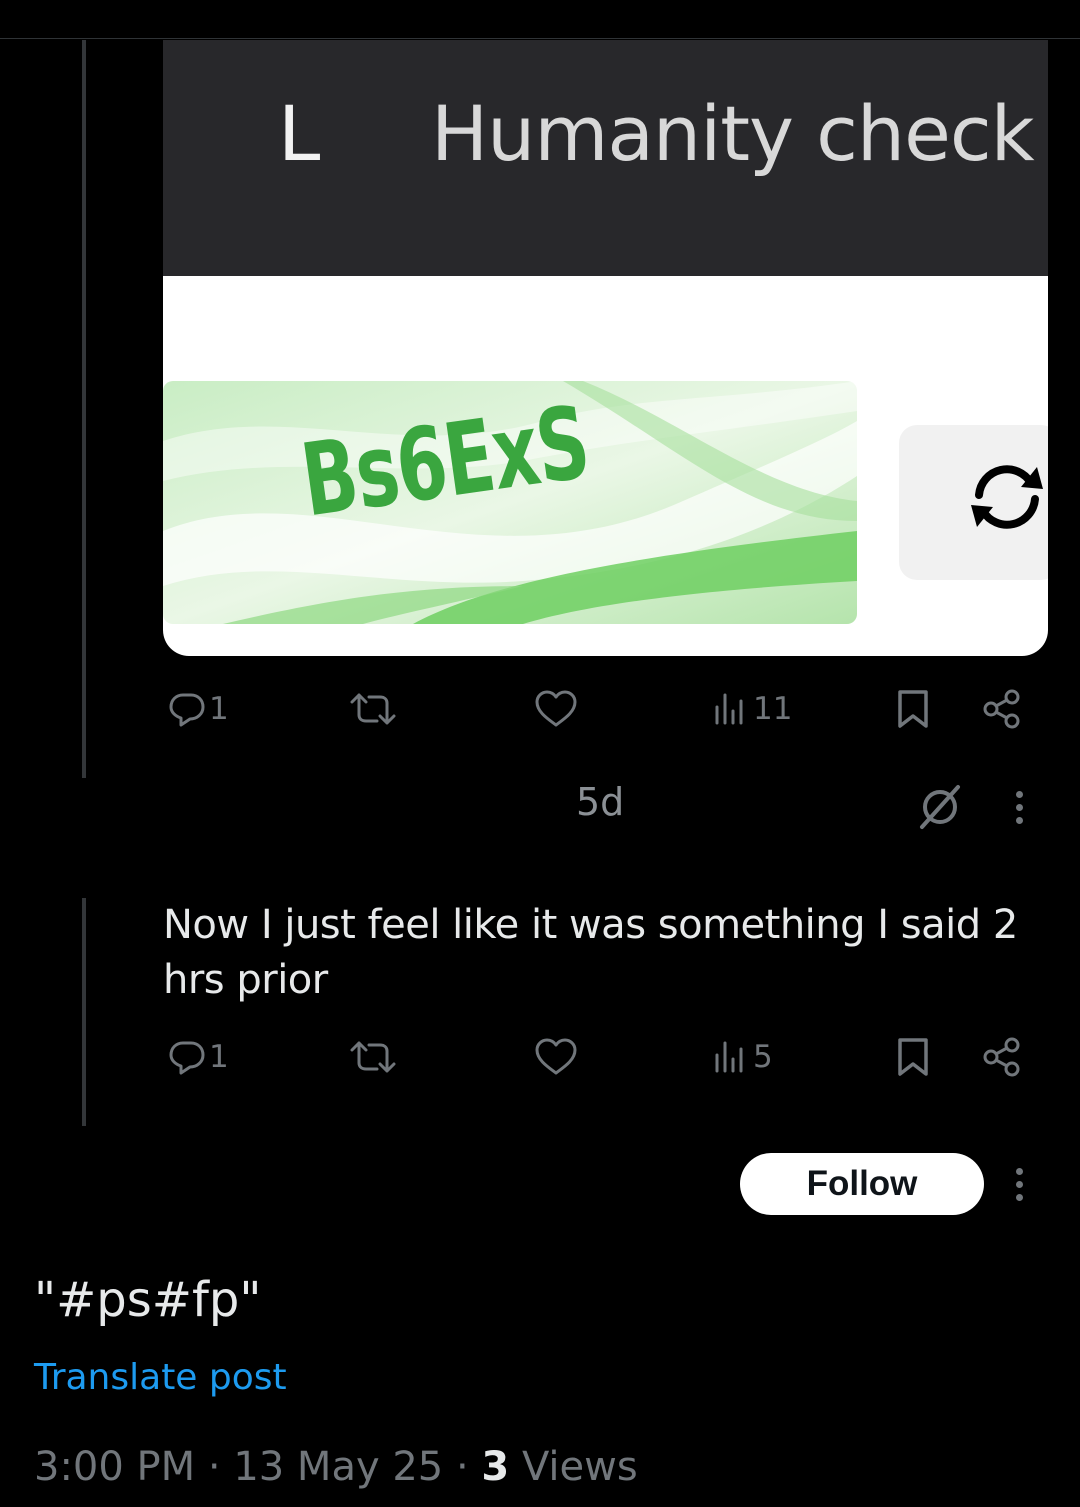 The width and height of the screenshot is (1080, 1507). I want to click on views-button: 5, so click(742, 1057).